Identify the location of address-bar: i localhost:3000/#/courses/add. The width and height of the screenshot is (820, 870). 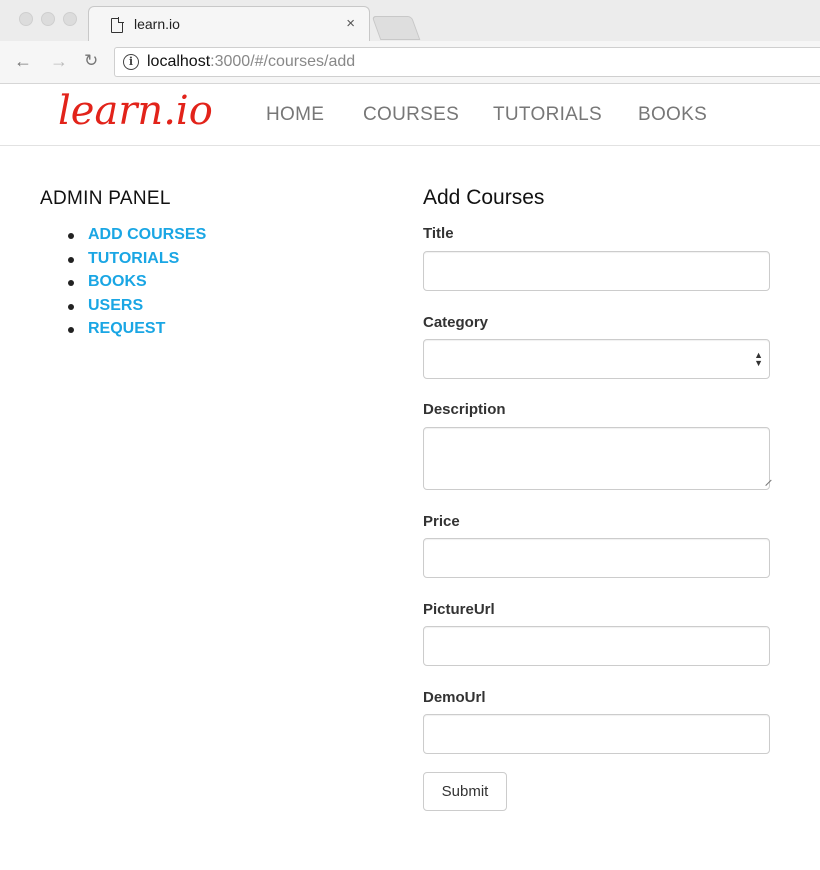
(467, 62).